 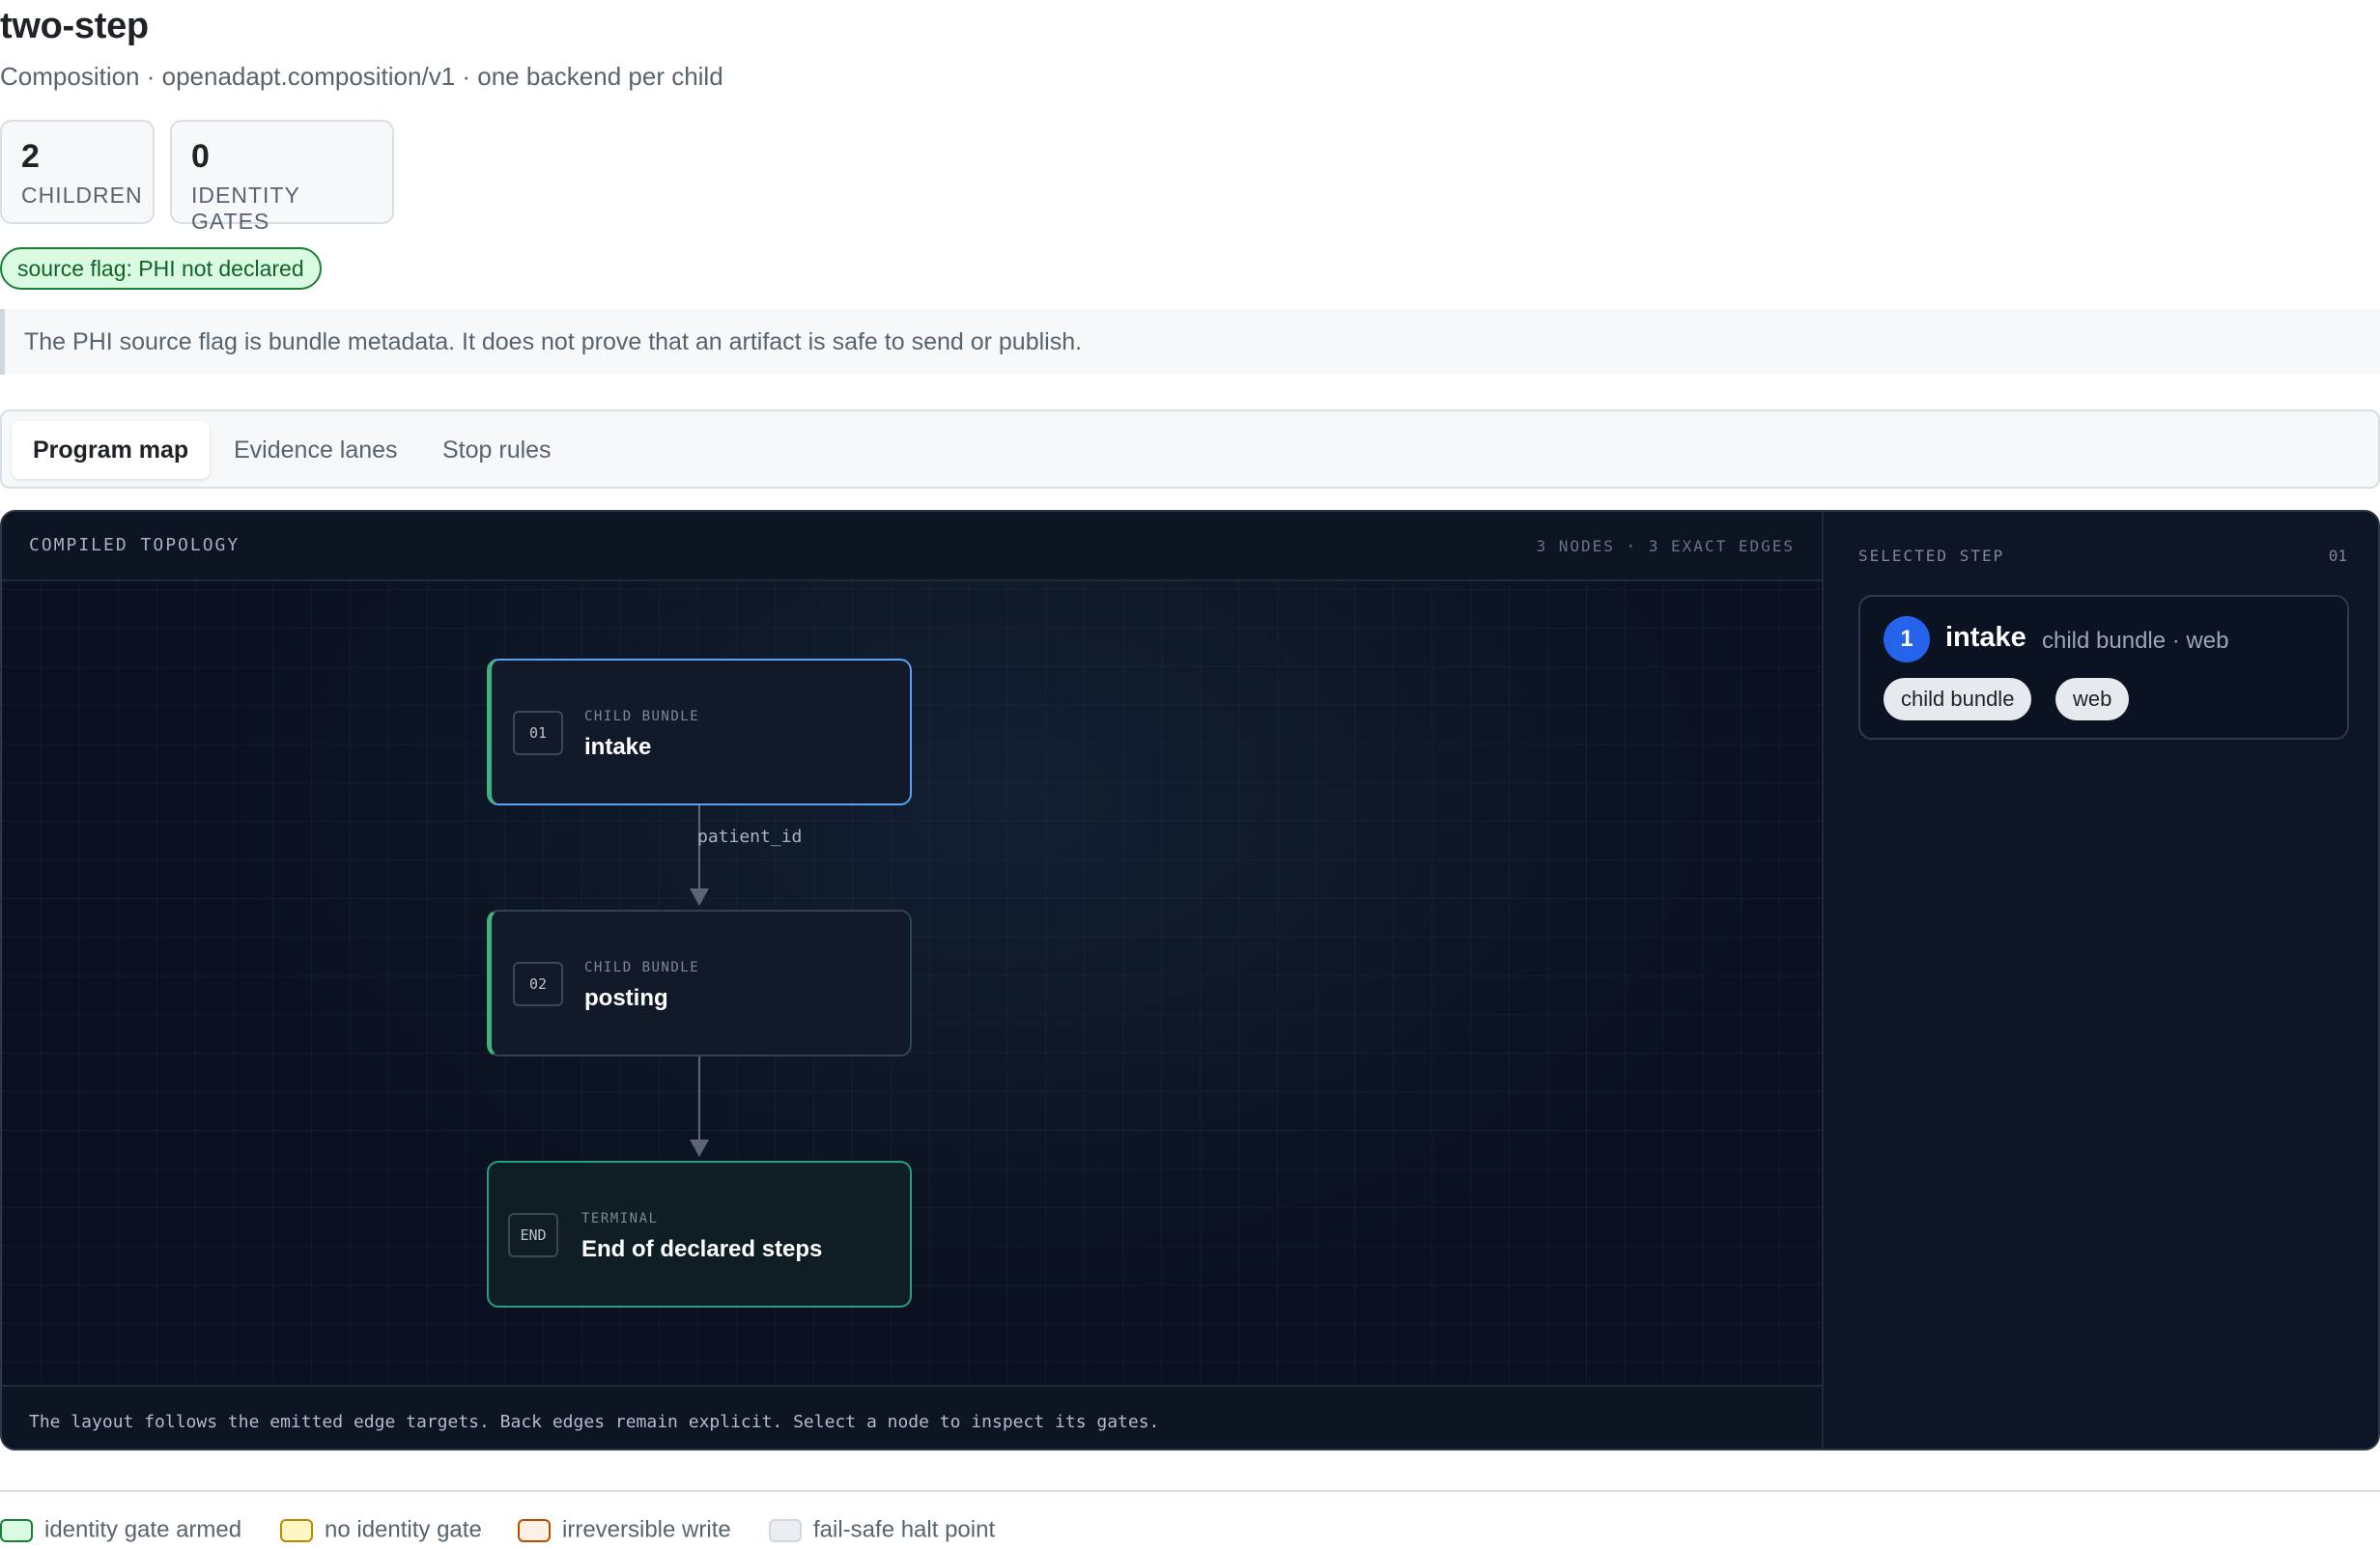 I want to click on step-index-badge: 1, so click(x=1907, y=639).